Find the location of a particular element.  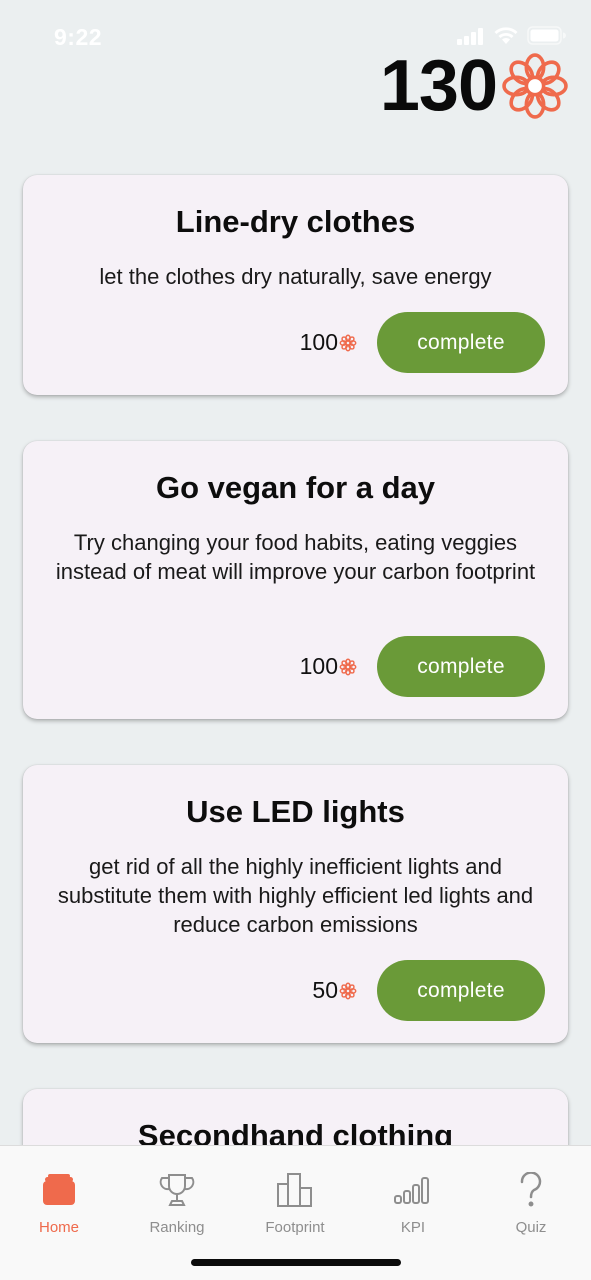

home-icon is located at coordinates (59, 1190).